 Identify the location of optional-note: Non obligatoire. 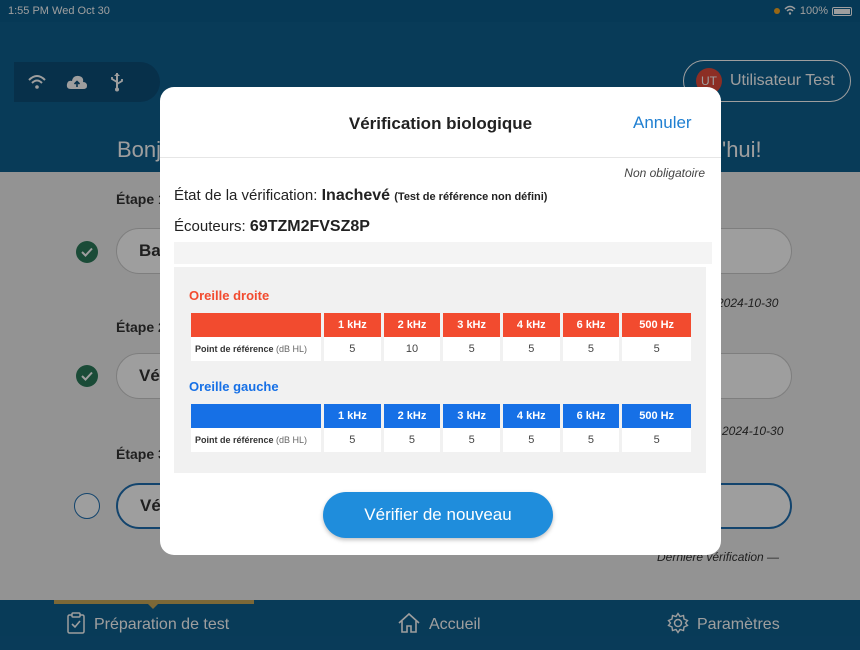
(664, 173).